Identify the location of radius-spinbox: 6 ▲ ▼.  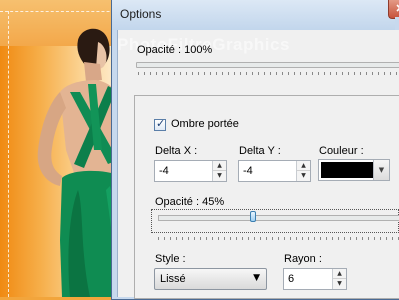
(315, 279).